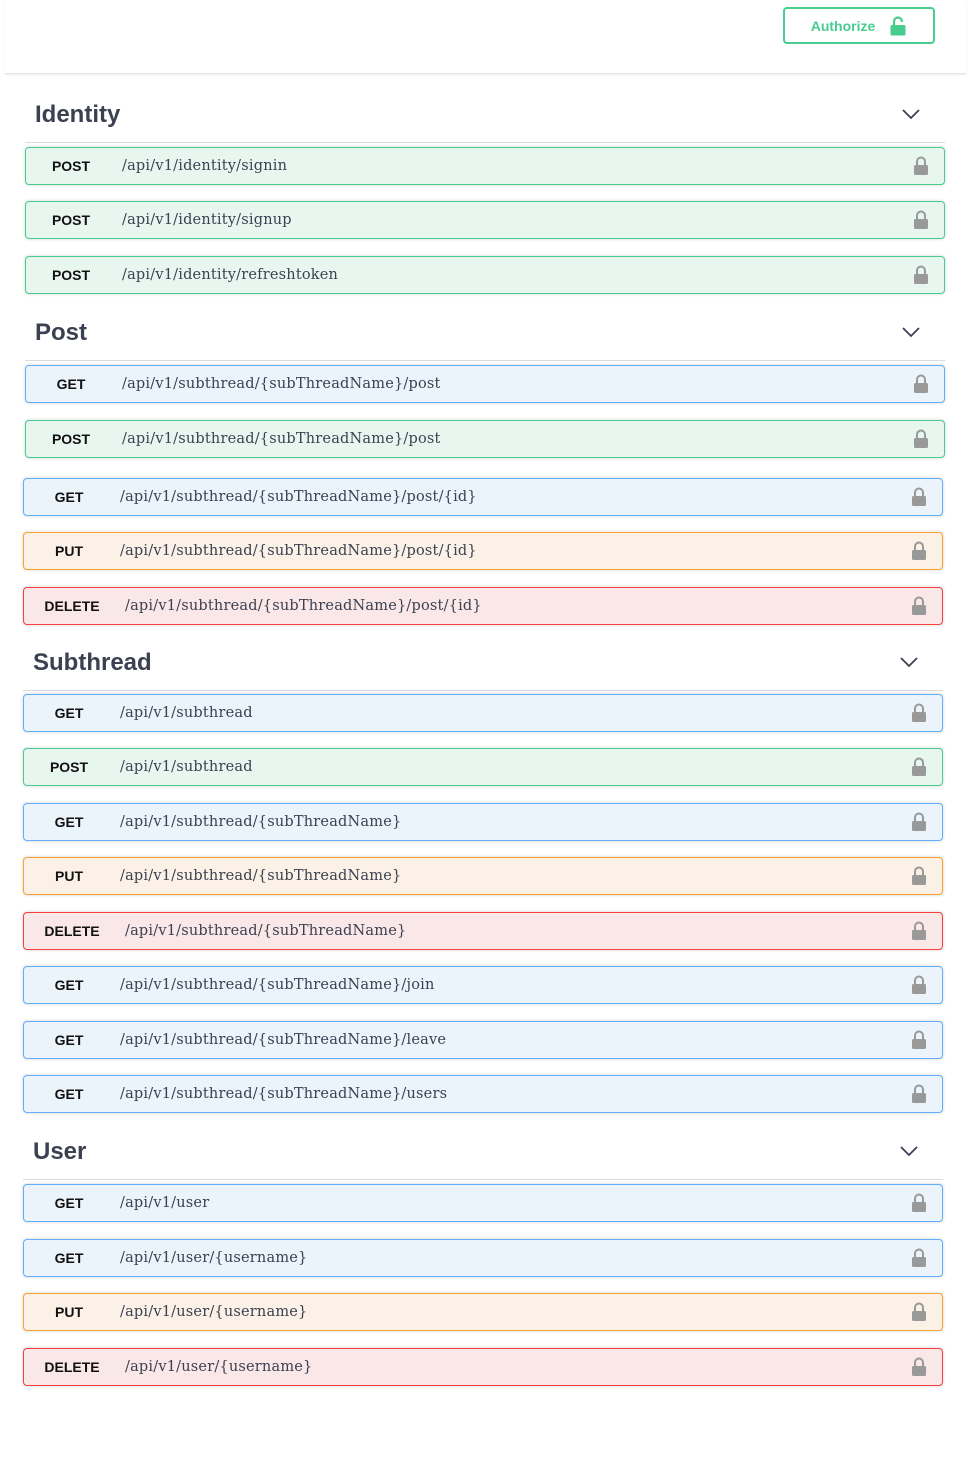 Image resolution: width=976 pixels, height=1470 pixels. What do you see at coordinates (485, 334) in the screenshot?
I see `section-header-post: Post` at bounding box center [485, 334].